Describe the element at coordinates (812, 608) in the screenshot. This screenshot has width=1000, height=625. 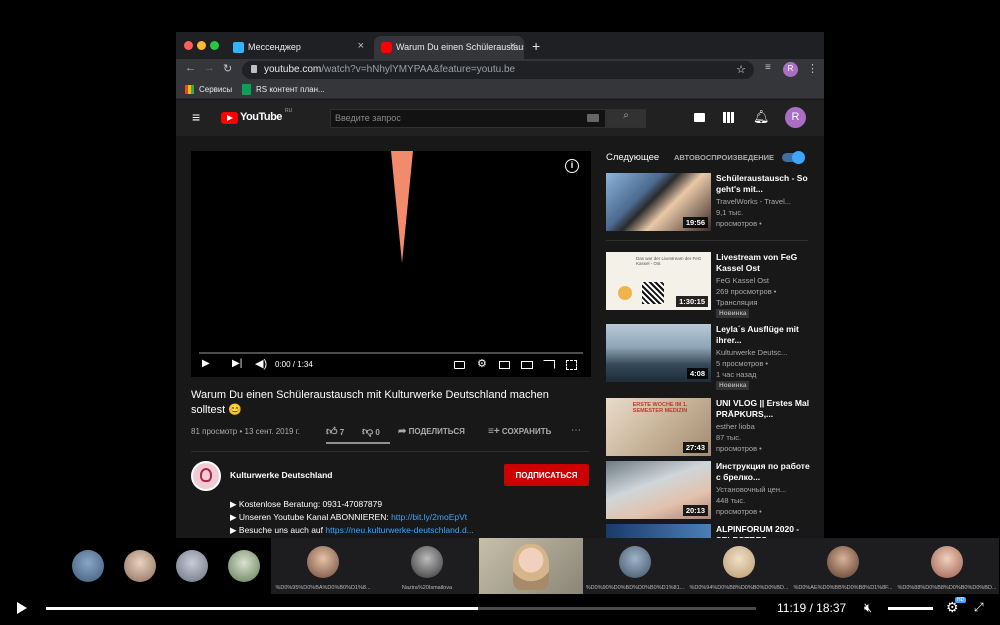
I see `playback-time: 11:19 / 18:37` at that location.